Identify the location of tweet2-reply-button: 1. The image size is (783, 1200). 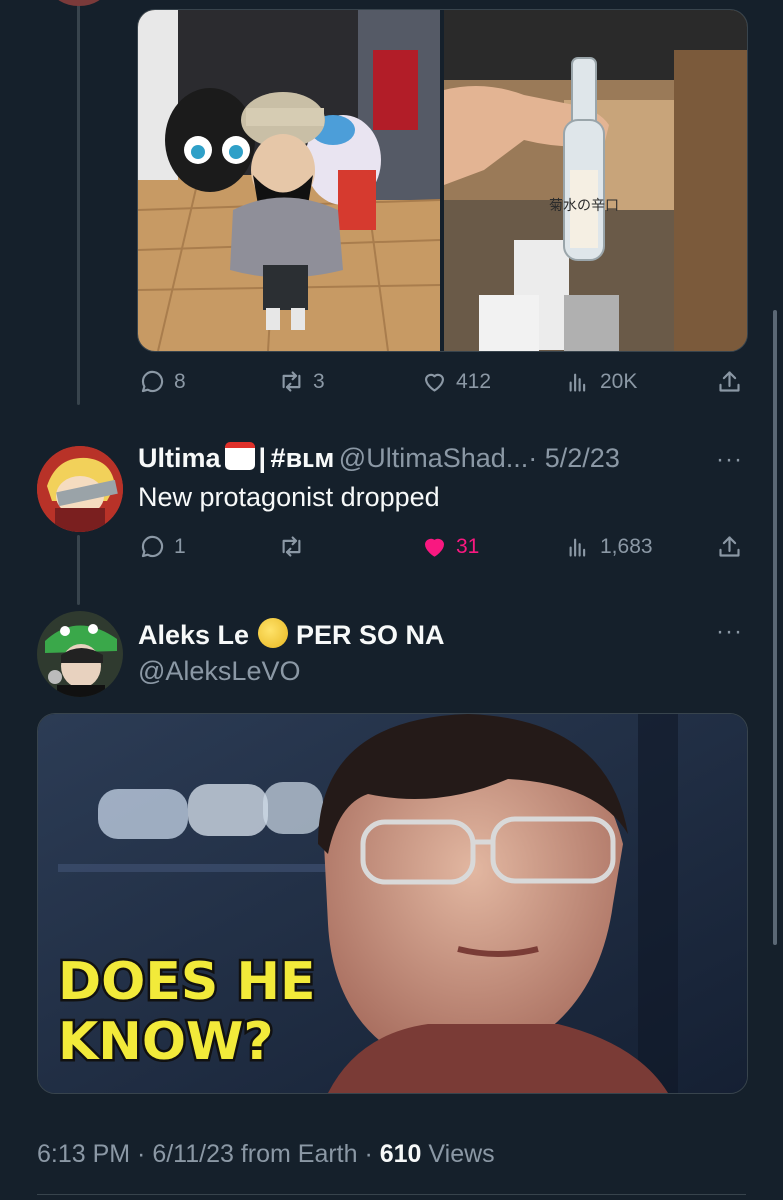
(162, 546).